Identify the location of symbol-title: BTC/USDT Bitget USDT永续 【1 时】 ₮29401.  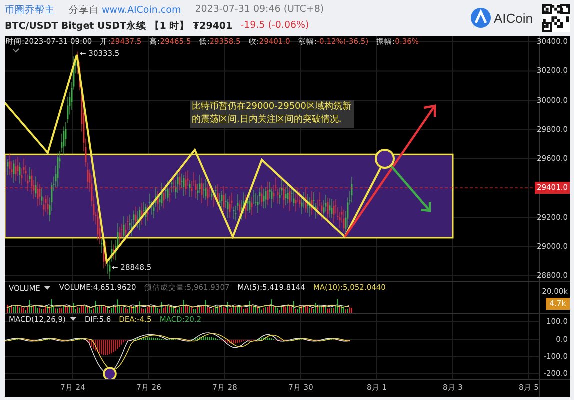
(119, 26).